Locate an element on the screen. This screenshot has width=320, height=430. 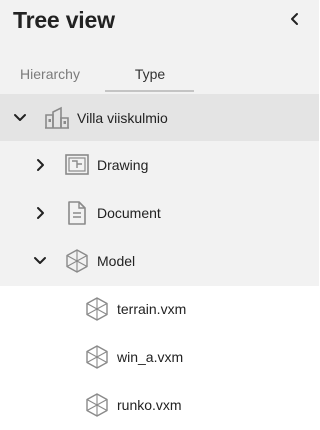
tab-type: Type is located at coordinates (150, 74).